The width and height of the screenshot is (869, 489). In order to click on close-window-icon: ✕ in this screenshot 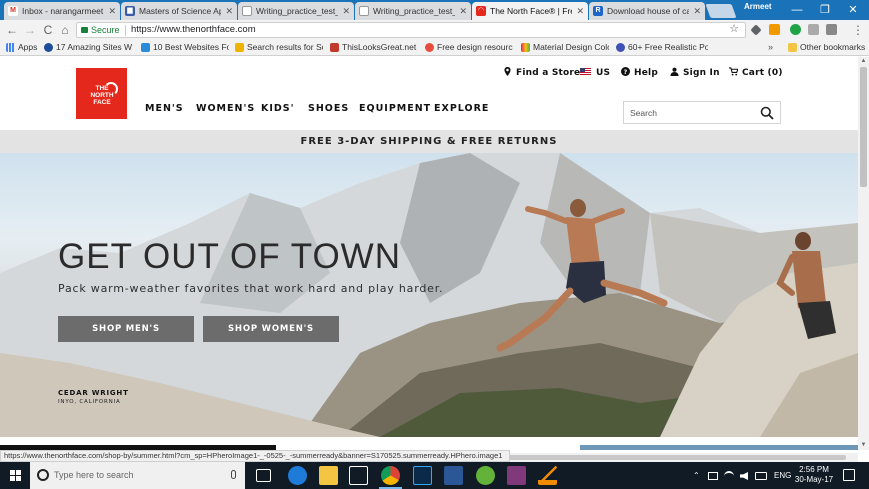, I will do `click(853, 10)`.